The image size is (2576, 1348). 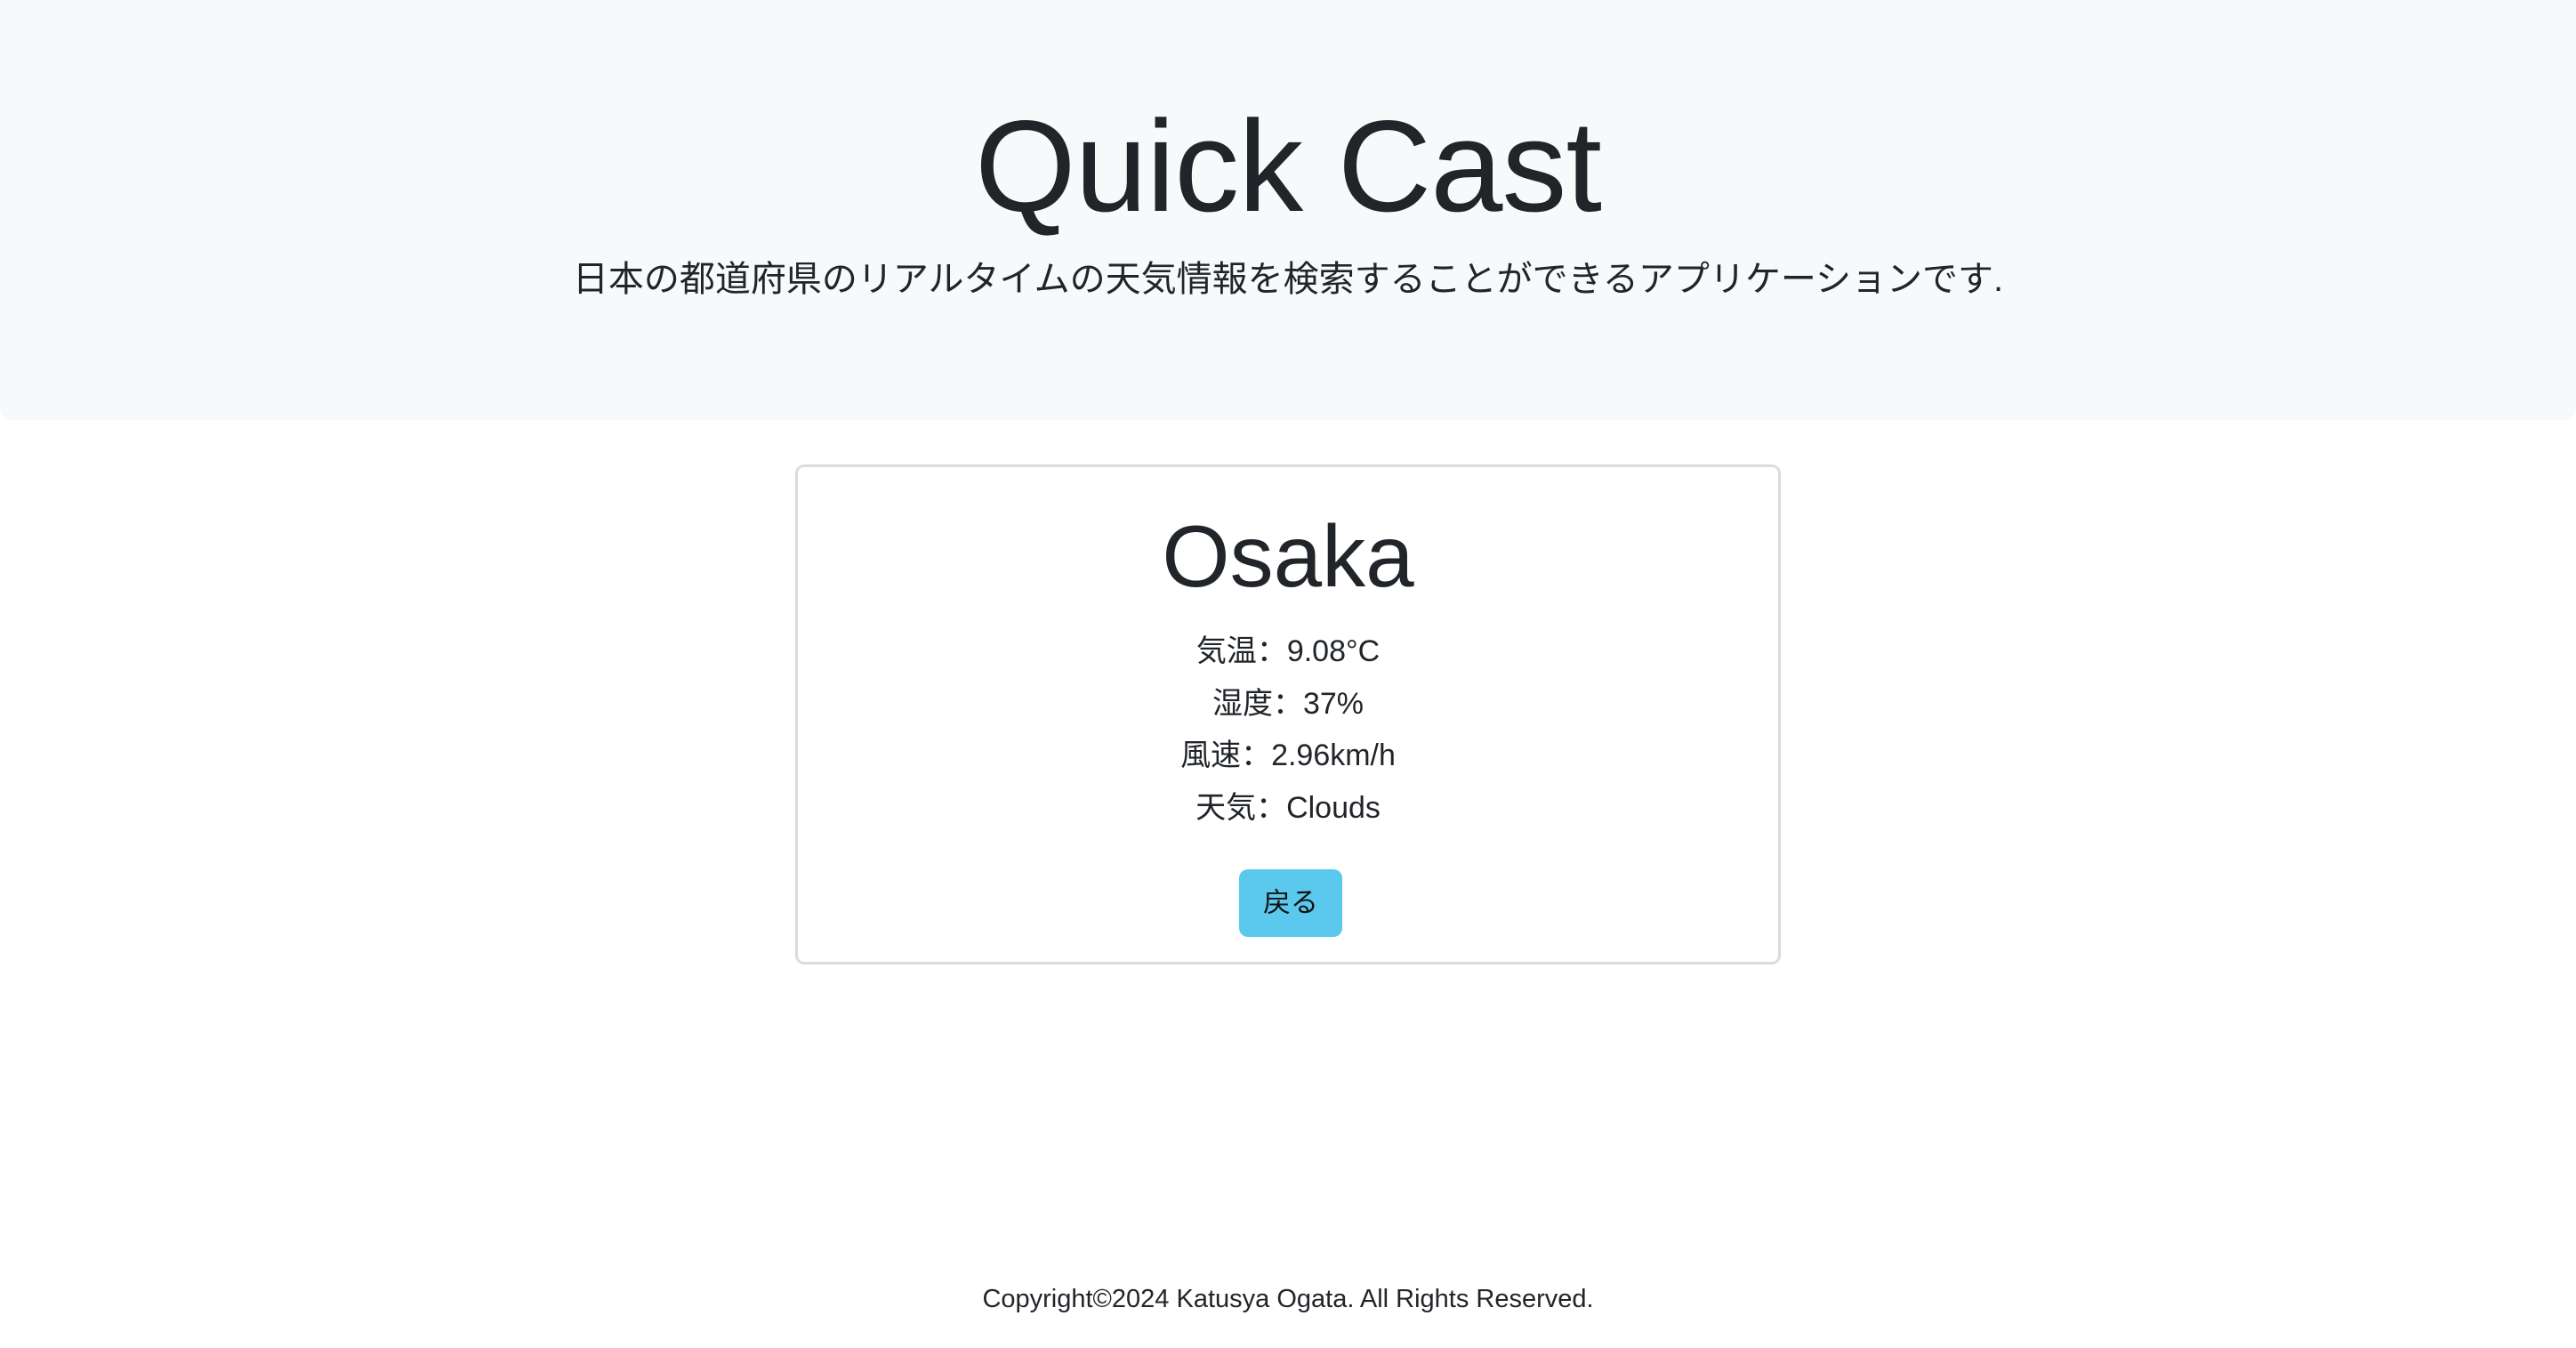 What do you see at coordinates (1226, 651) in the screenshot?
I see `temperature-label: 気温` at bounding box center [1226, 651].